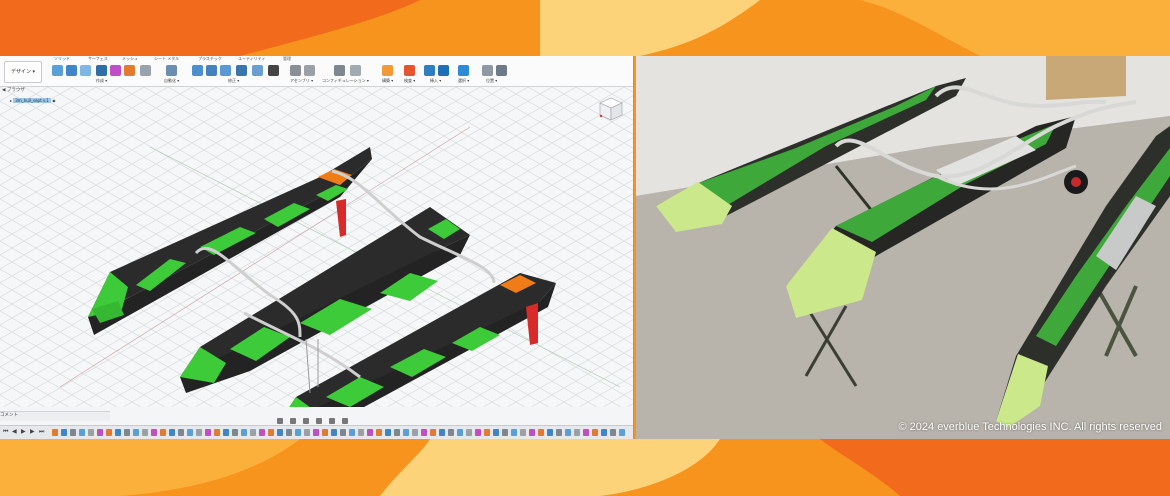  Describe the element at coordinates (409, 81) in the screenshot. I see `group-inspect: 検査 ▾` at that location.